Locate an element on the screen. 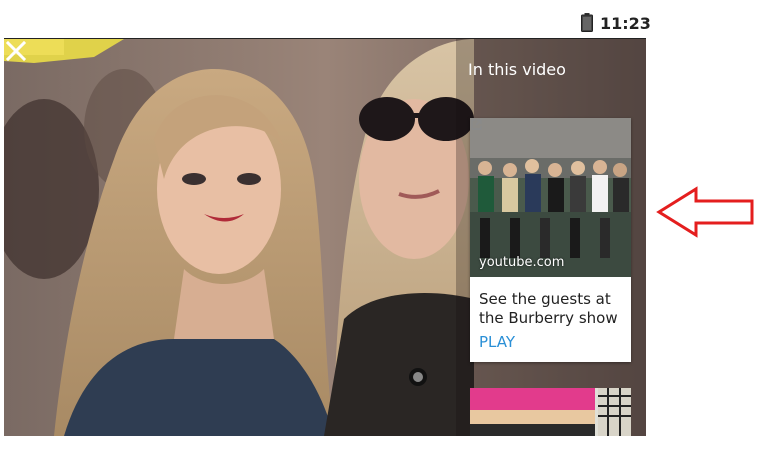 This screenshot has height=449, width=774. thumbnail-source: youtube.com is located at coordinates (522, 262).